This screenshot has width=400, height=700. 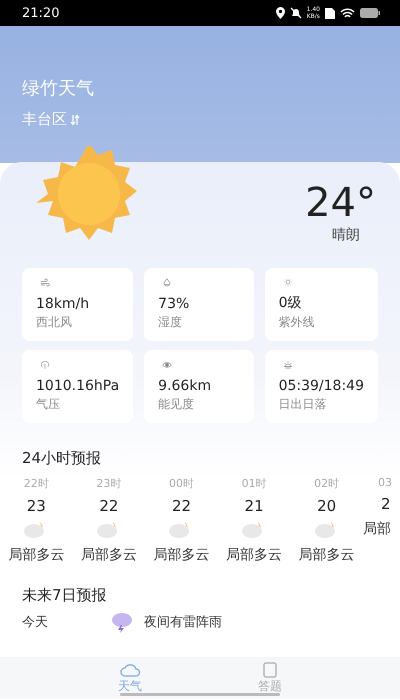 I want to click on location-icon, so click(x=280, y=13).